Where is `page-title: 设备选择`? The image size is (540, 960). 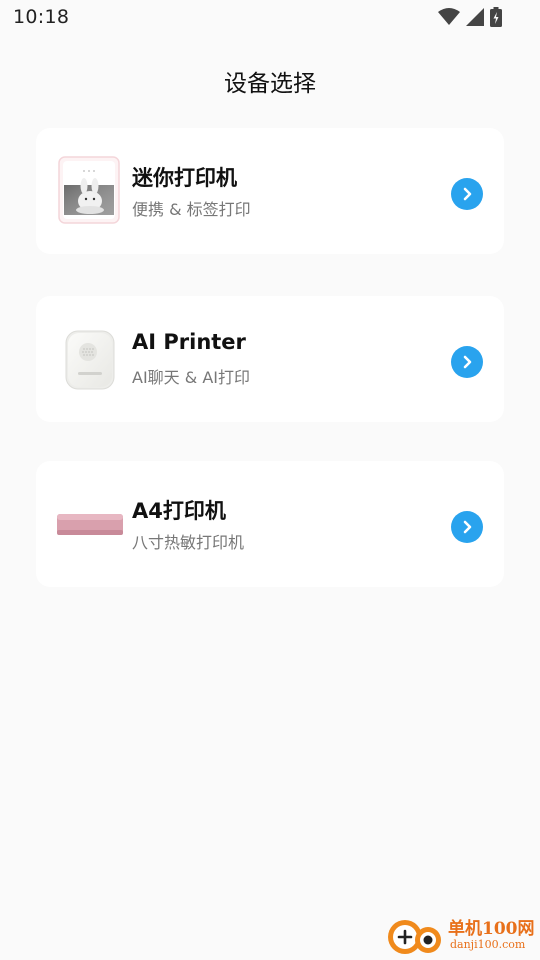 page-title: 设备选择 is located at coordinates (270, 84).